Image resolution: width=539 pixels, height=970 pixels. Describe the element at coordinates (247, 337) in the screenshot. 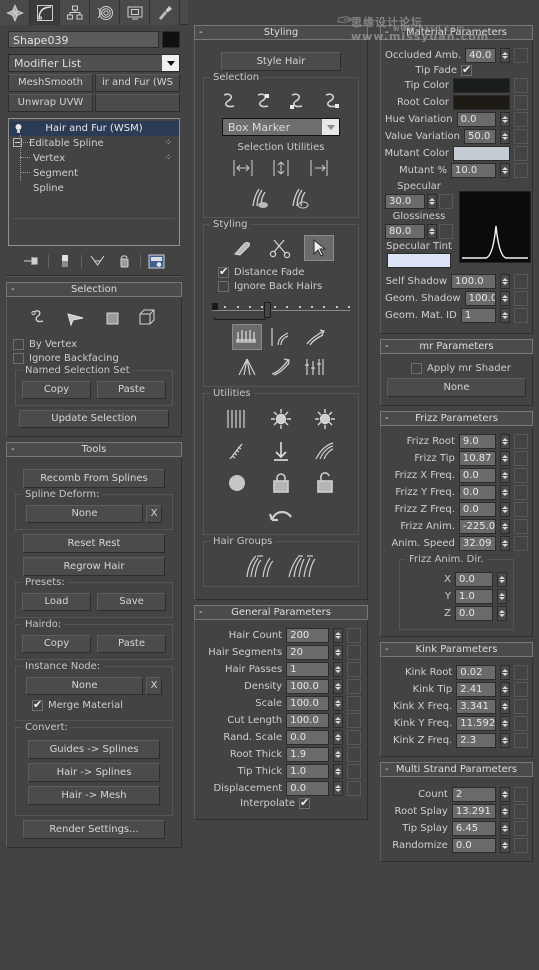

I see `hair-translate-icon` at that location.